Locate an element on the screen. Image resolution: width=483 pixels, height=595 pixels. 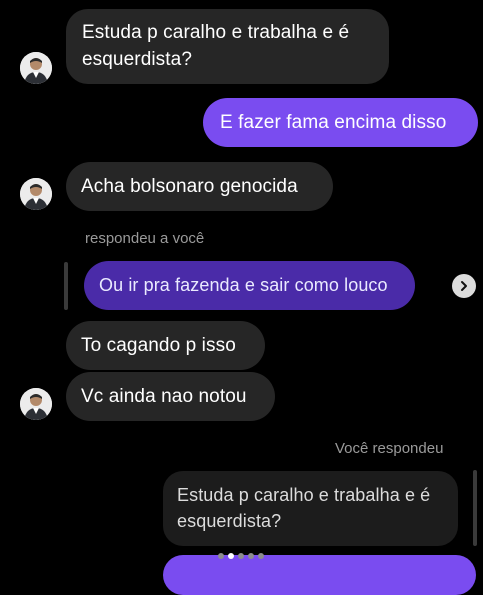
message-text: Vc ainda nao notou is located at coordinates (164, 396).